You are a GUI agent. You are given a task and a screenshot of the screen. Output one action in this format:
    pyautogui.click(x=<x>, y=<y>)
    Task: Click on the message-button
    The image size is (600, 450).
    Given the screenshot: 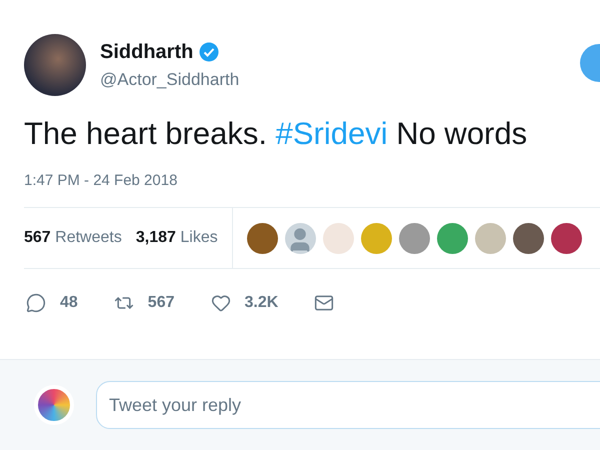 What is the action you would take?
    pyautogui.click(x=324, y=303)
    